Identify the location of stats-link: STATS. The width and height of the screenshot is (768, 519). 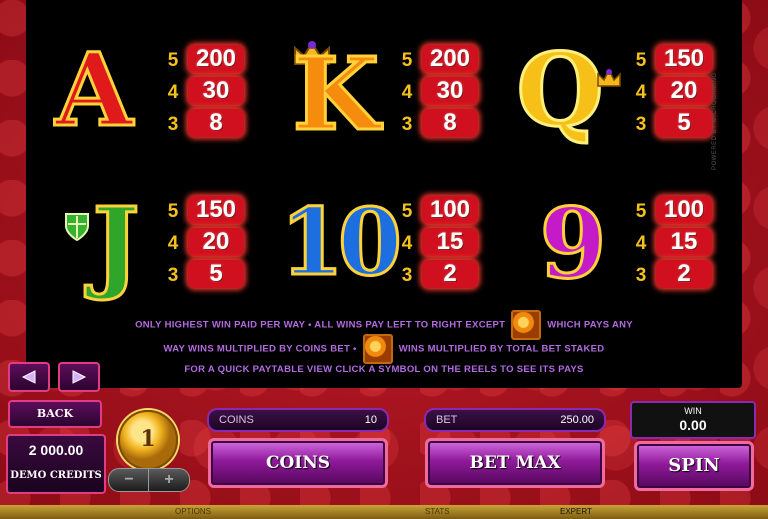
(437, 512).